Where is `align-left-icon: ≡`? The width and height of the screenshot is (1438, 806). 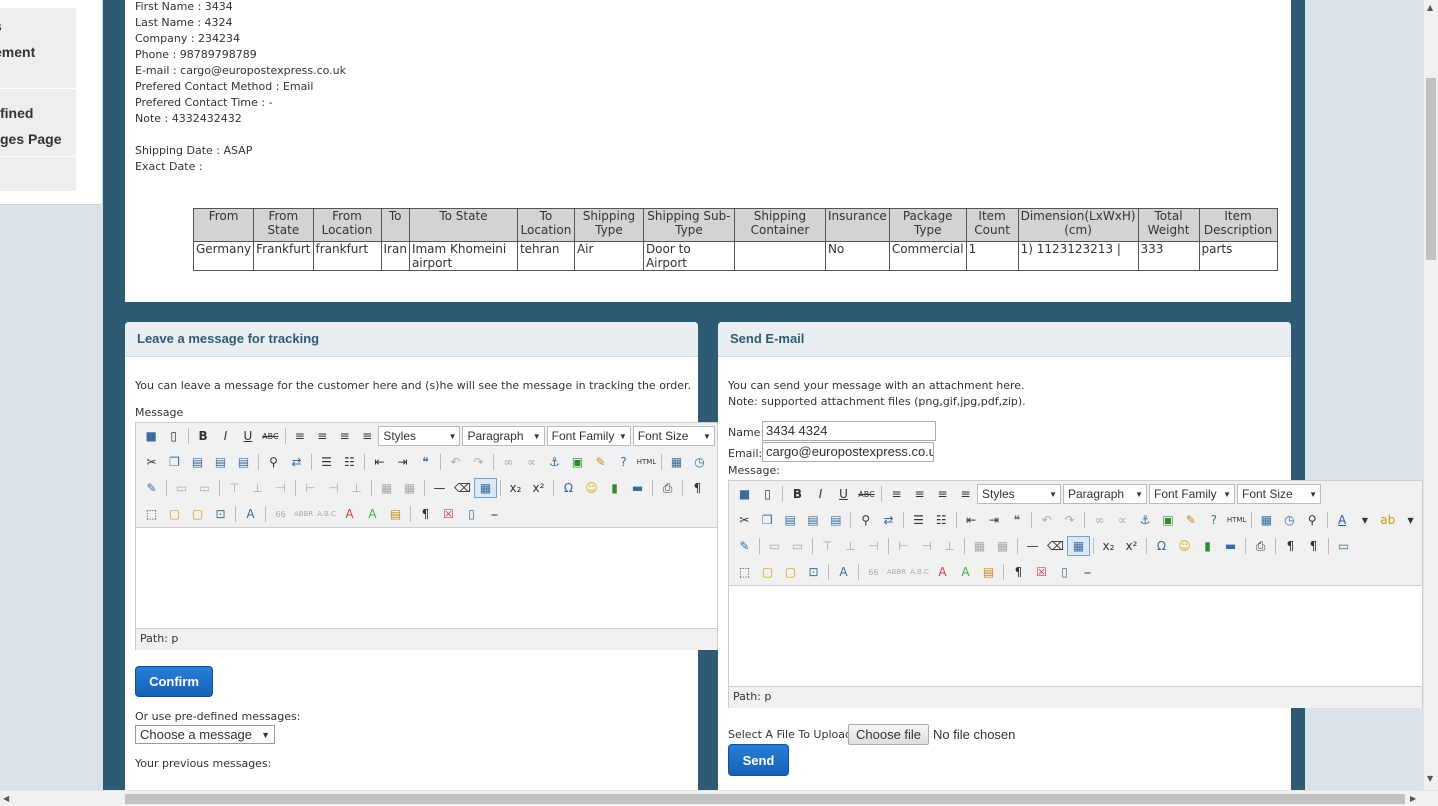
align-left-icon: ≡ is located at coordinates (896, 494).